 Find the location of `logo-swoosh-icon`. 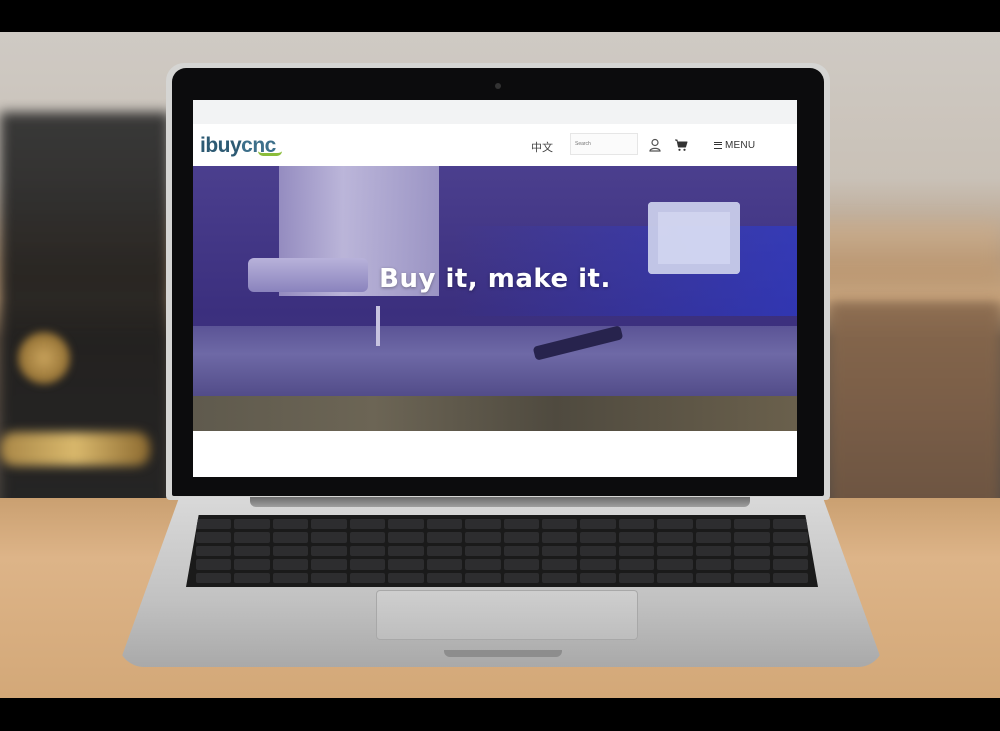

logo-swoosh-icon is located at coordinates (270, 153).